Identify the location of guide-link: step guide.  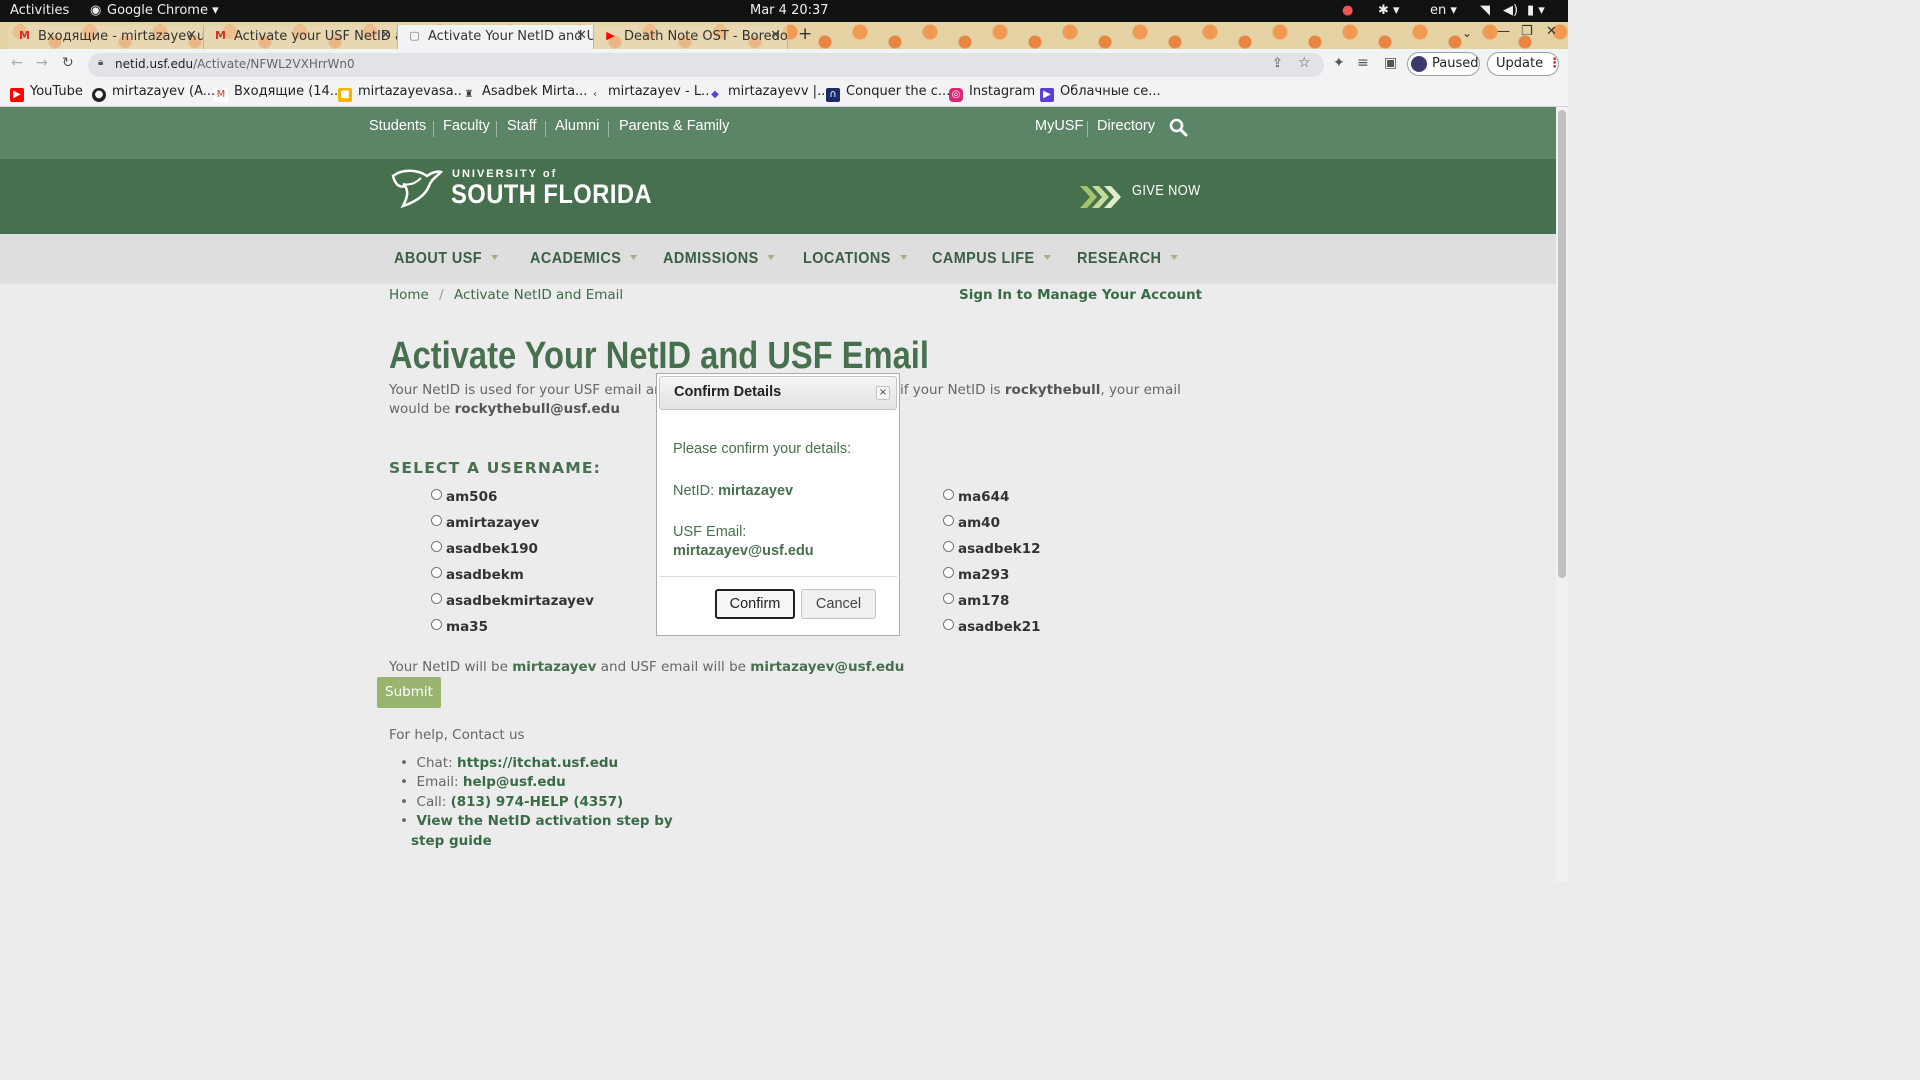
(451, 841).